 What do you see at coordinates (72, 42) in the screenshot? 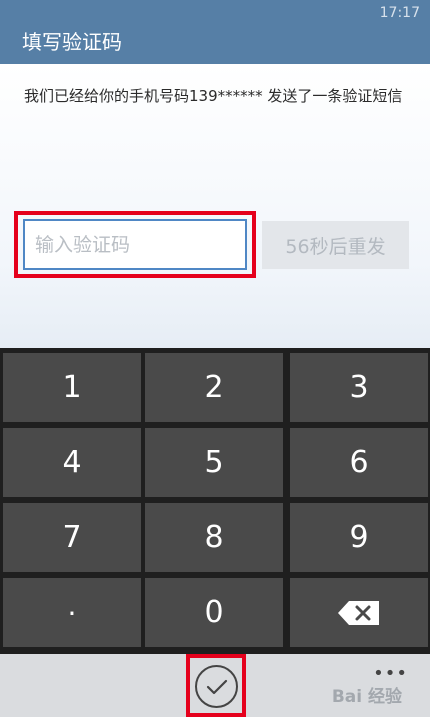
I see `page-title: 填写验证码` at bounding box center [72, 42].